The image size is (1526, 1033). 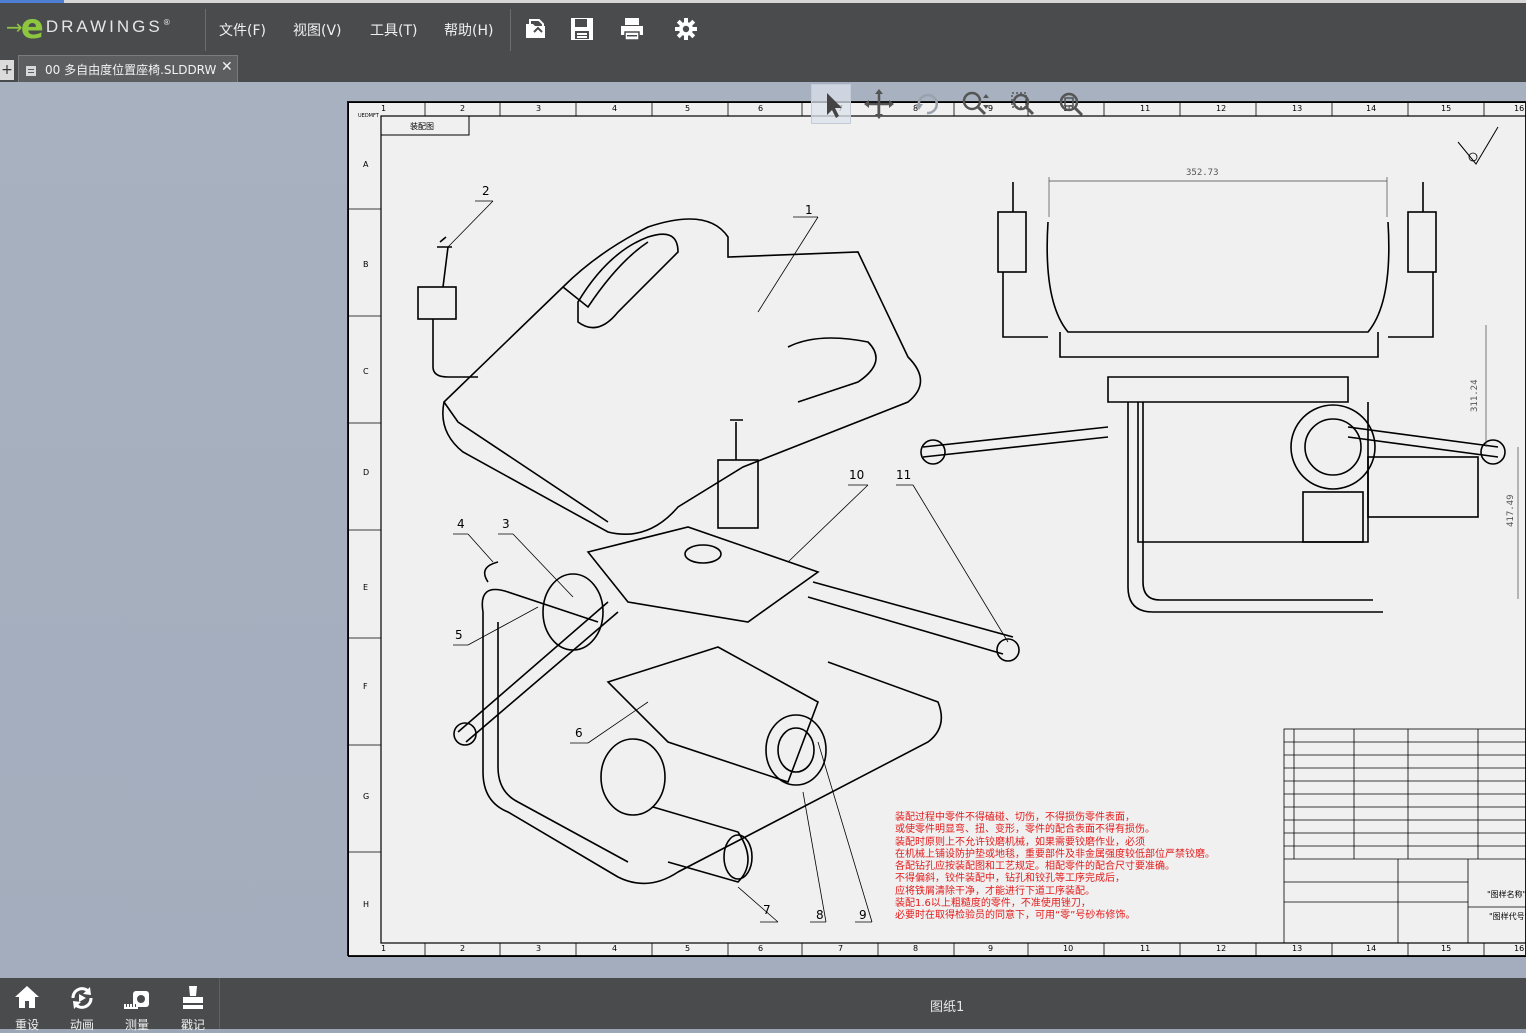 I want to click on zoom-to-area-icon, so click(x=1023, y=104).